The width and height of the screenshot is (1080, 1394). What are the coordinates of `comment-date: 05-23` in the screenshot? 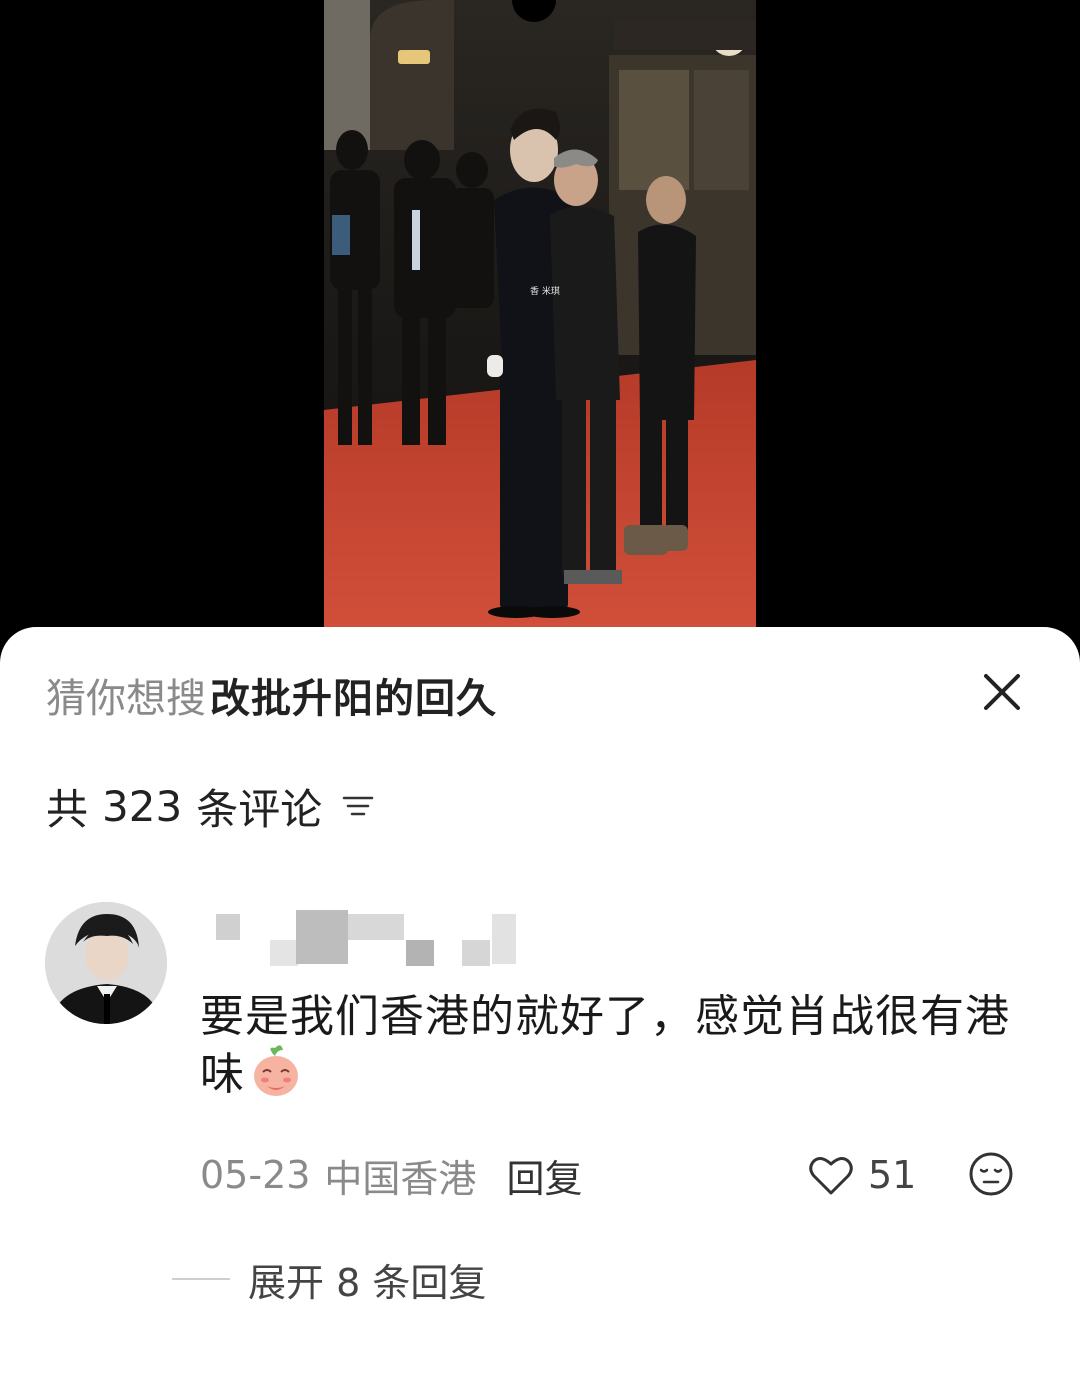 It's located at (255, 1175).